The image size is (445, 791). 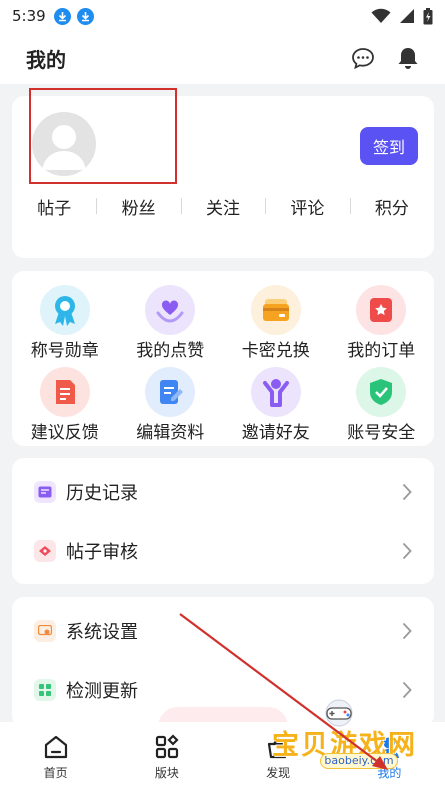 What do you see at coordinates (307, 206) in the screenshot?
I see `stat-comments: 评论` at bounding box center [307, 206].